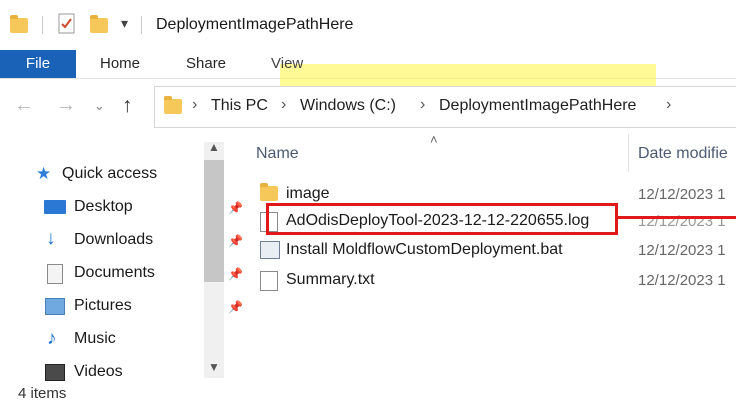  What do you see at coordinates (124, 23) in the screenshot?
I see `customize-quick-access-icon: ▾` at bounding box center [124, 23].